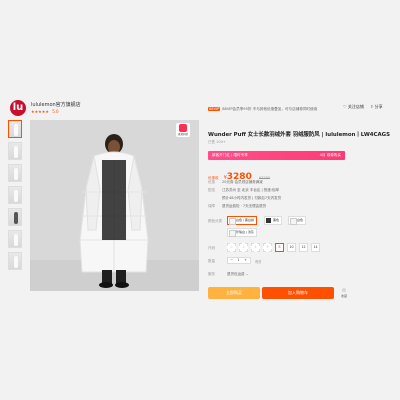  I want to click on quantity-decrement-button: −, so click(231, 260).